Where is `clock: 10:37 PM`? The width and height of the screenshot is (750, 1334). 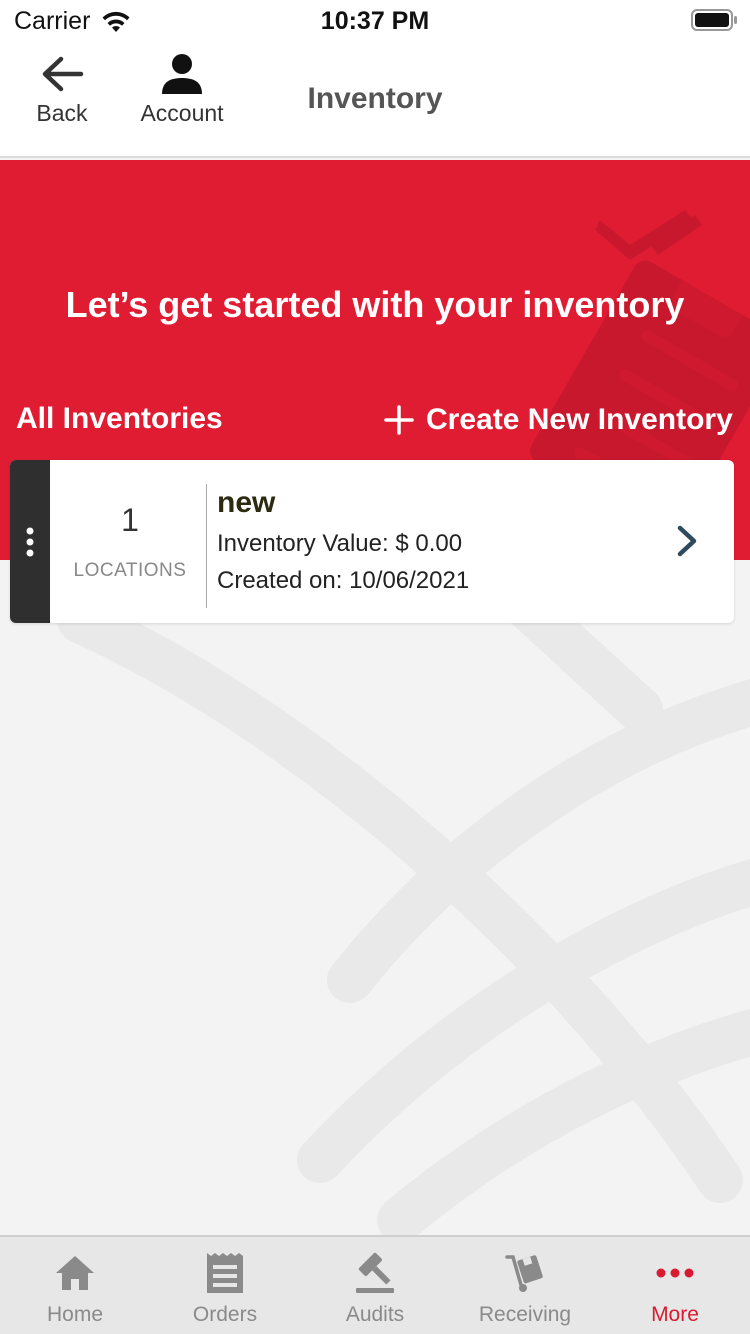
clock: 10:37 PM is located at coordinates (375, 21).